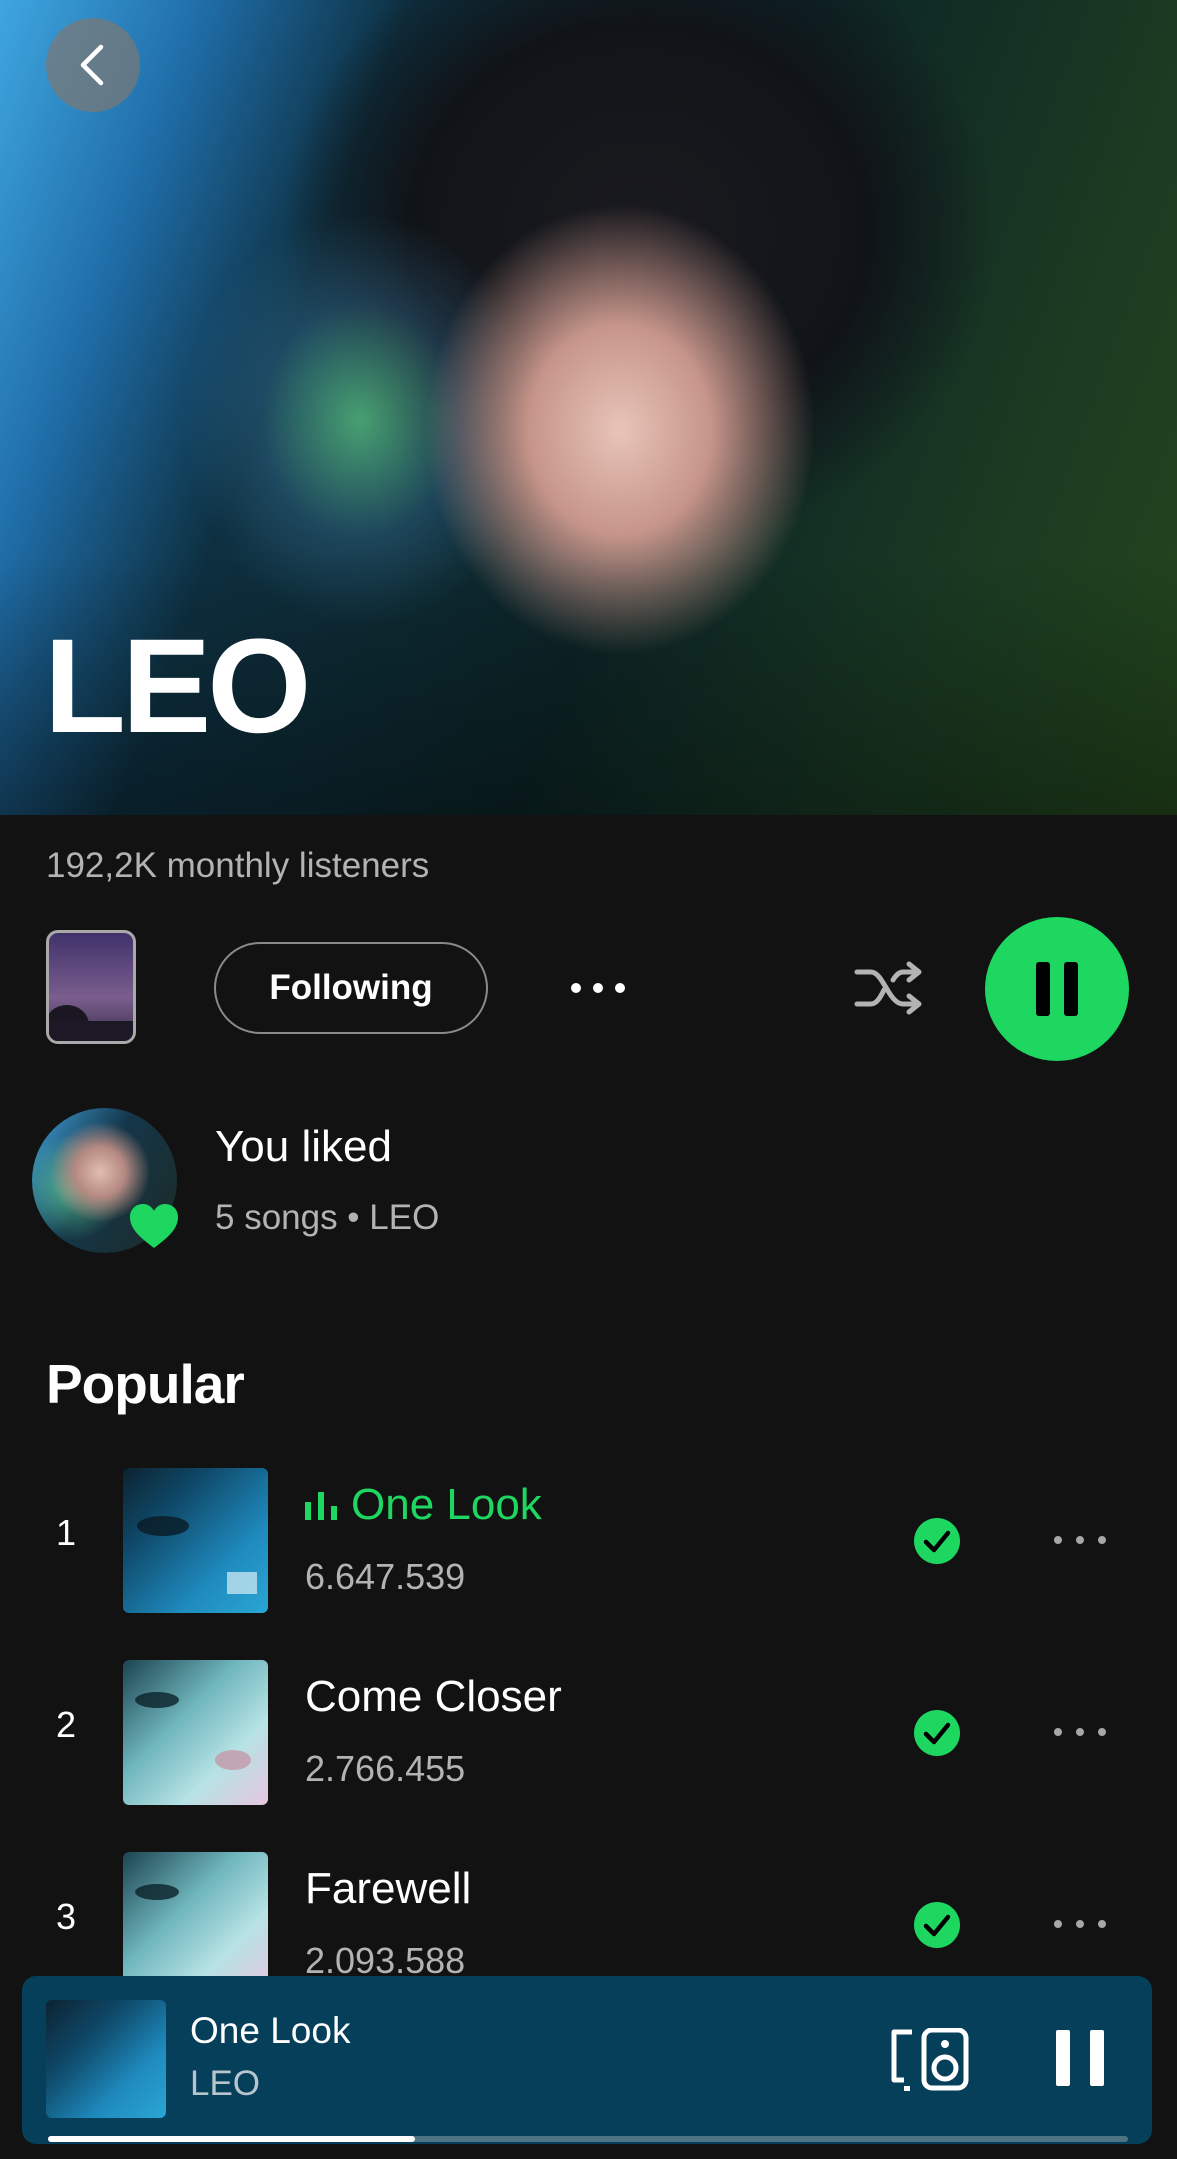  Describe the element at coordinates (388, 1888) in the screenshot. I see `track-title: Farewell` at that location.